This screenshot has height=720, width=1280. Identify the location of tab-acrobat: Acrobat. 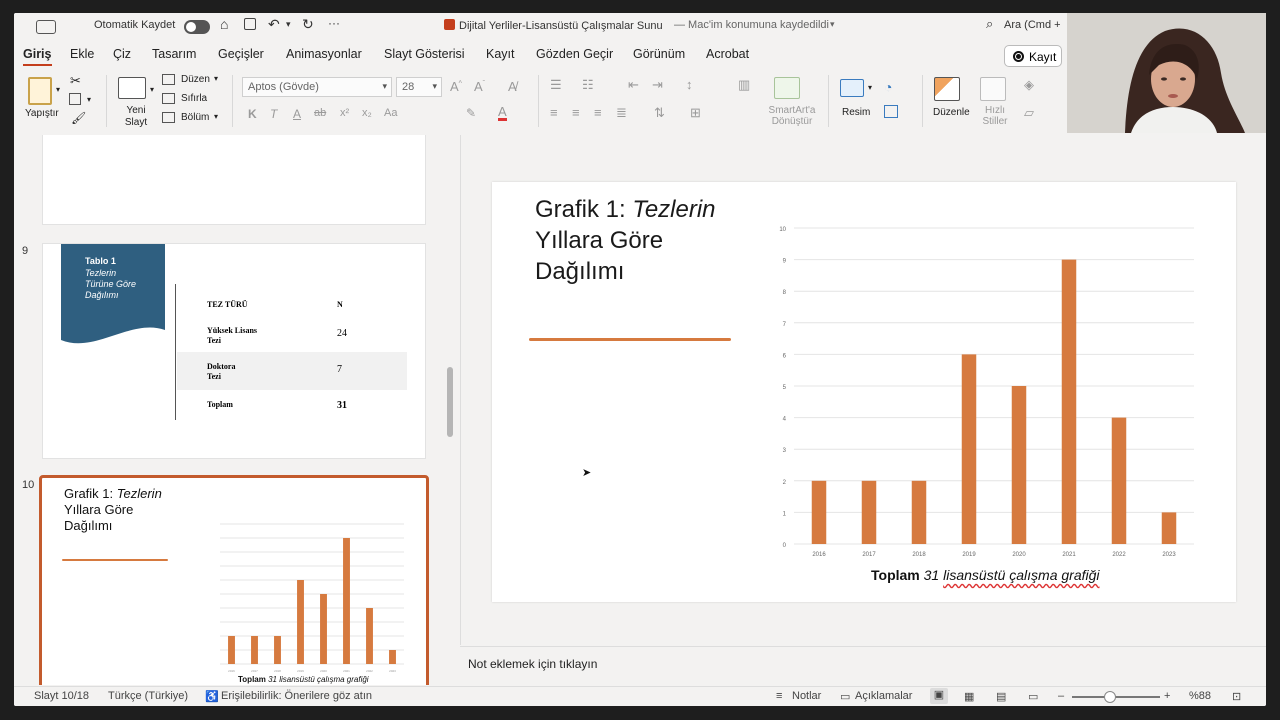
(727, 54).